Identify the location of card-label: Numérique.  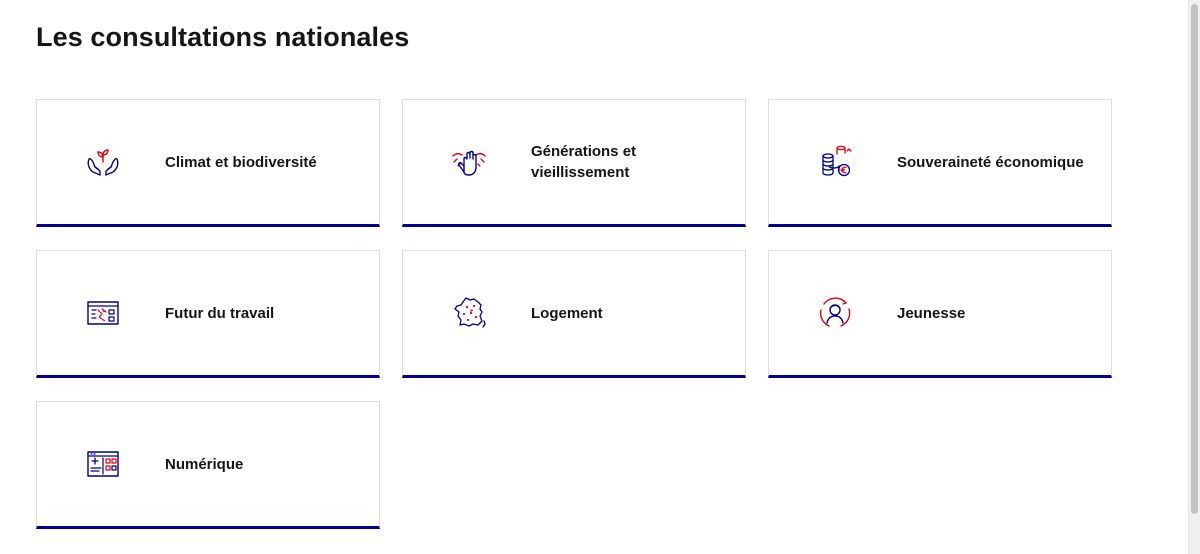
(204, 464).